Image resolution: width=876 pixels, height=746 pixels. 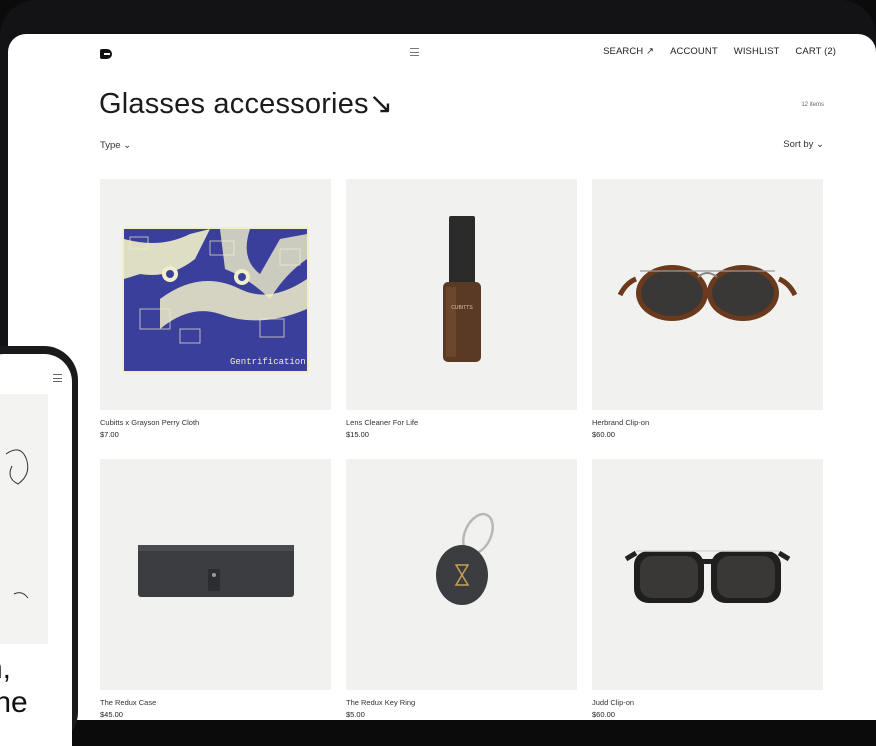 I want to click on product-price: $7.00, so click(x=109, y=434).